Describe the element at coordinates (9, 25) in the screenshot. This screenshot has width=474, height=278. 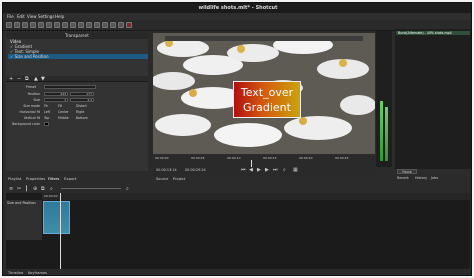
I see `open-icon` at that location.